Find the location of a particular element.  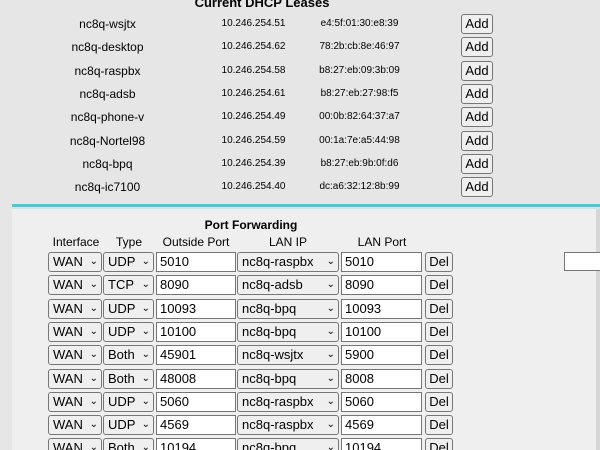

outside-port-input: 48008 is located at coordinates (196, 378).